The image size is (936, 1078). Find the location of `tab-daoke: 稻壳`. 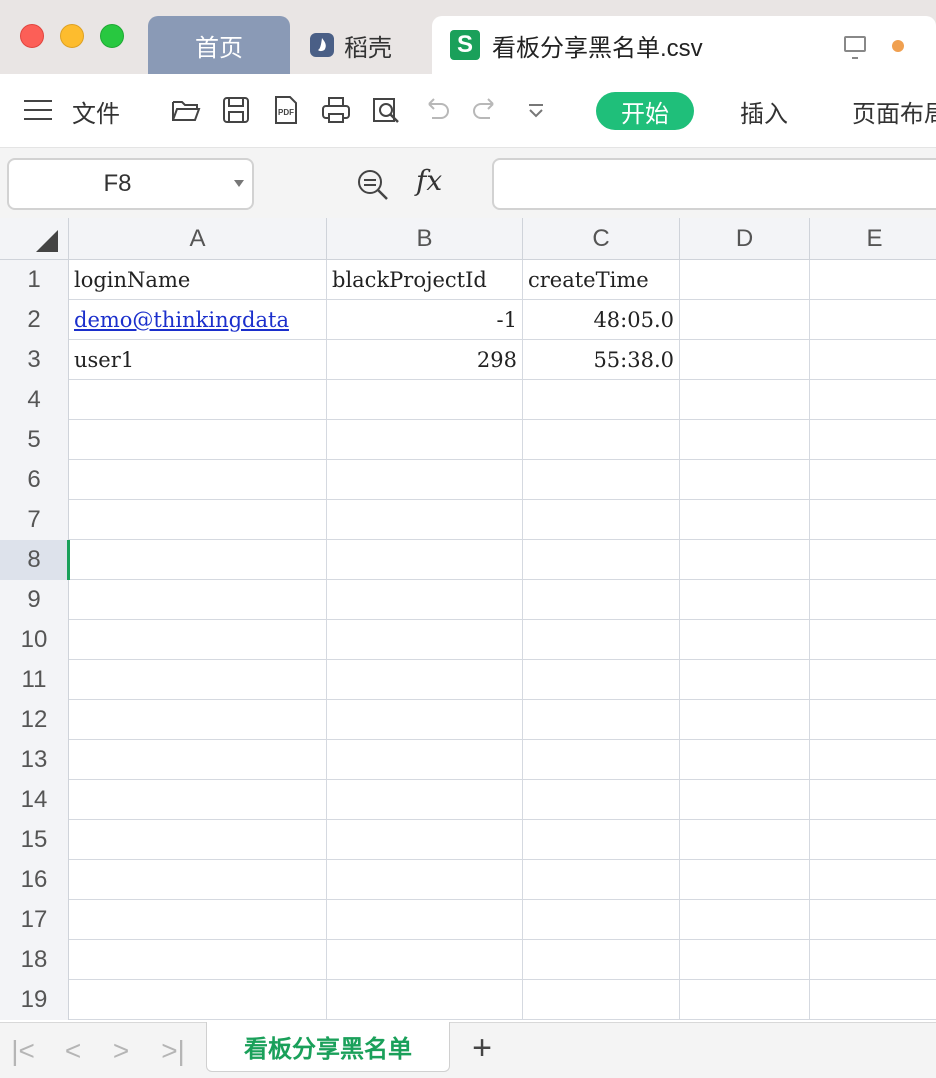

tab-daoke: 稻壳 is located at coordinates (363, 45).